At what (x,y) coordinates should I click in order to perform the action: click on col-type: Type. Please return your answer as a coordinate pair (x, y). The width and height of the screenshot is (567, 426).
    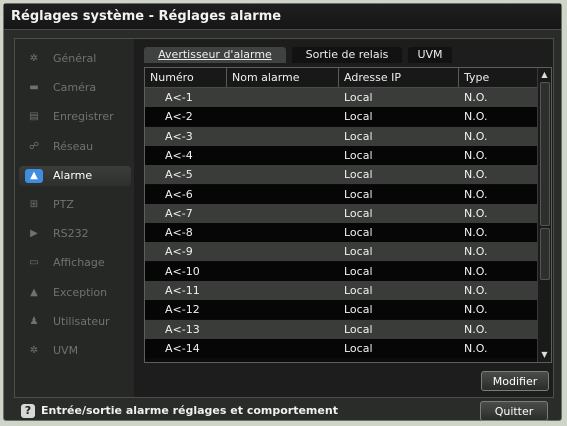
    Looking at the image, I should click on (498, 77).